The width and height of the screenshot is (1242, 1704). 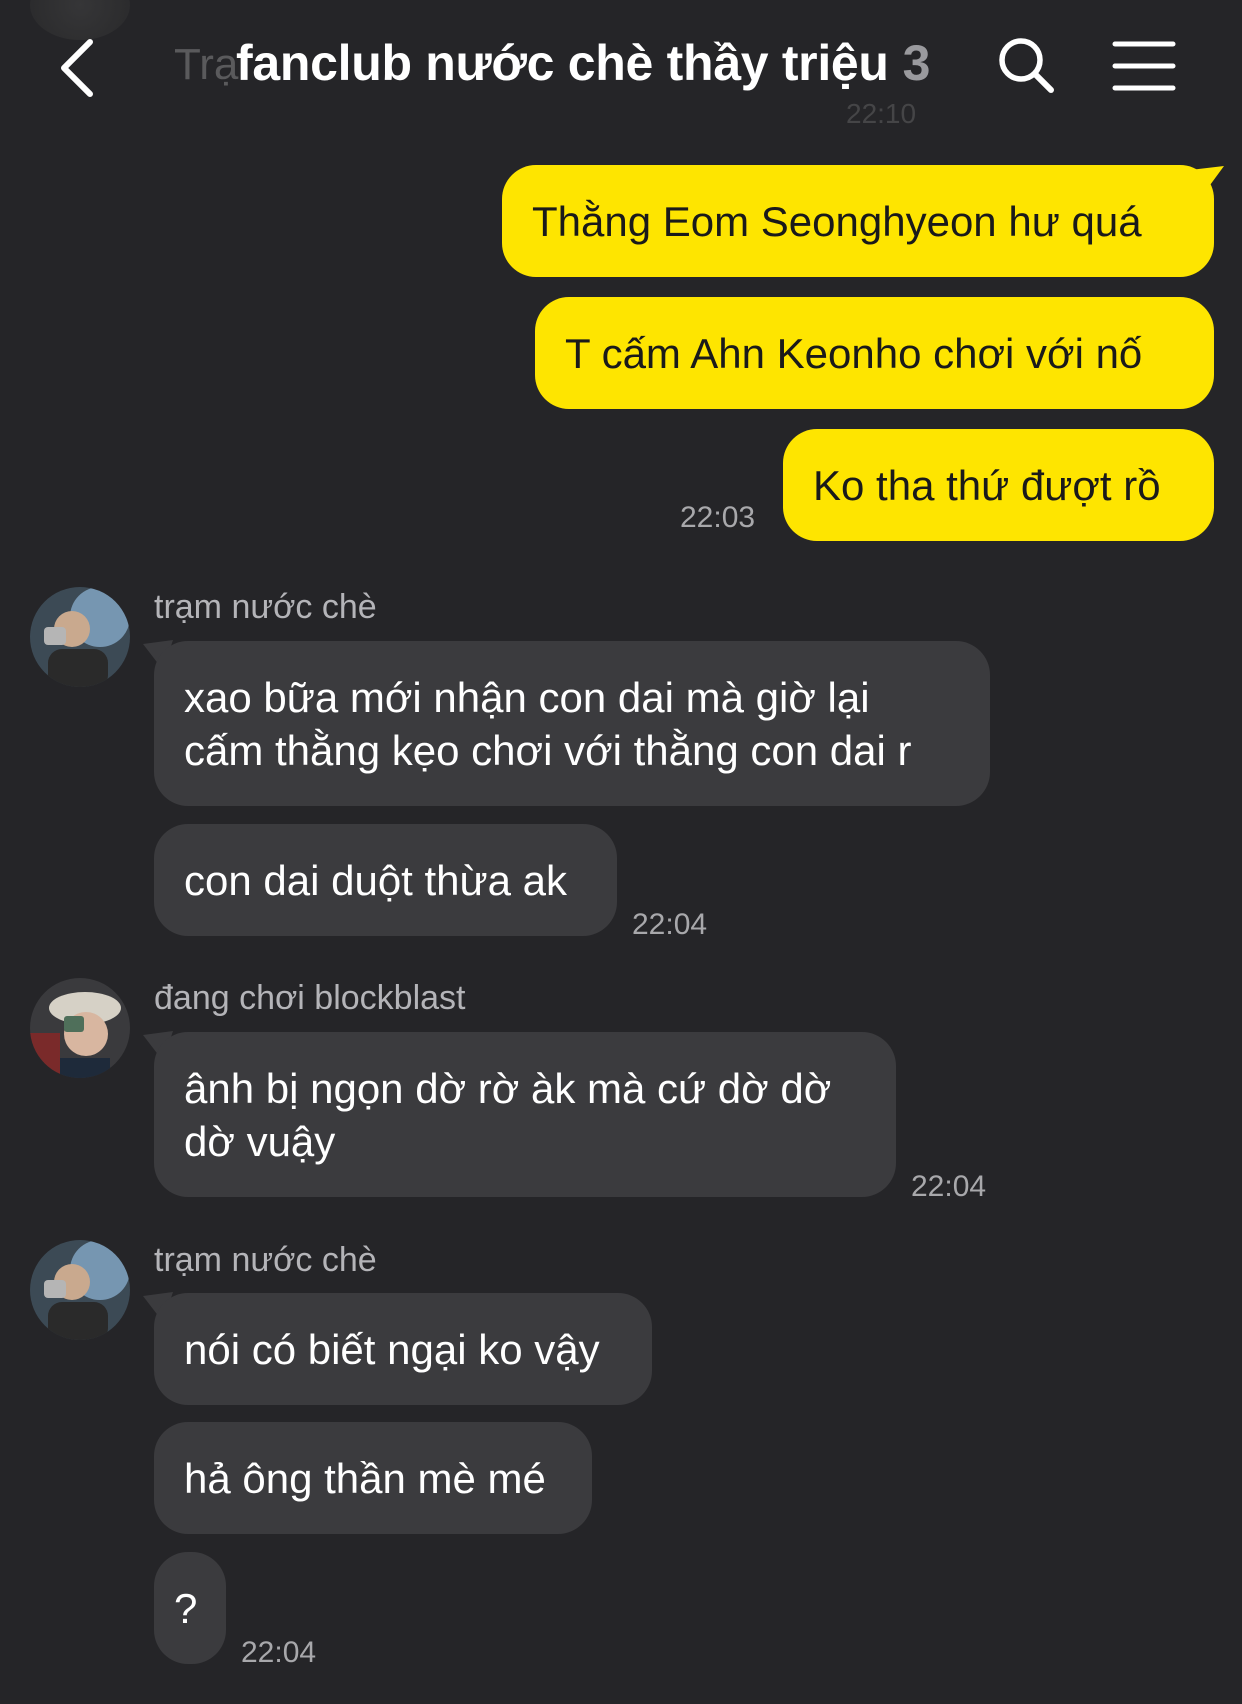 What do you see at coordinates (260, 1141) in the screenshot?
I see `message-line: dờ vuậy` at bounding box center [260, 1141].